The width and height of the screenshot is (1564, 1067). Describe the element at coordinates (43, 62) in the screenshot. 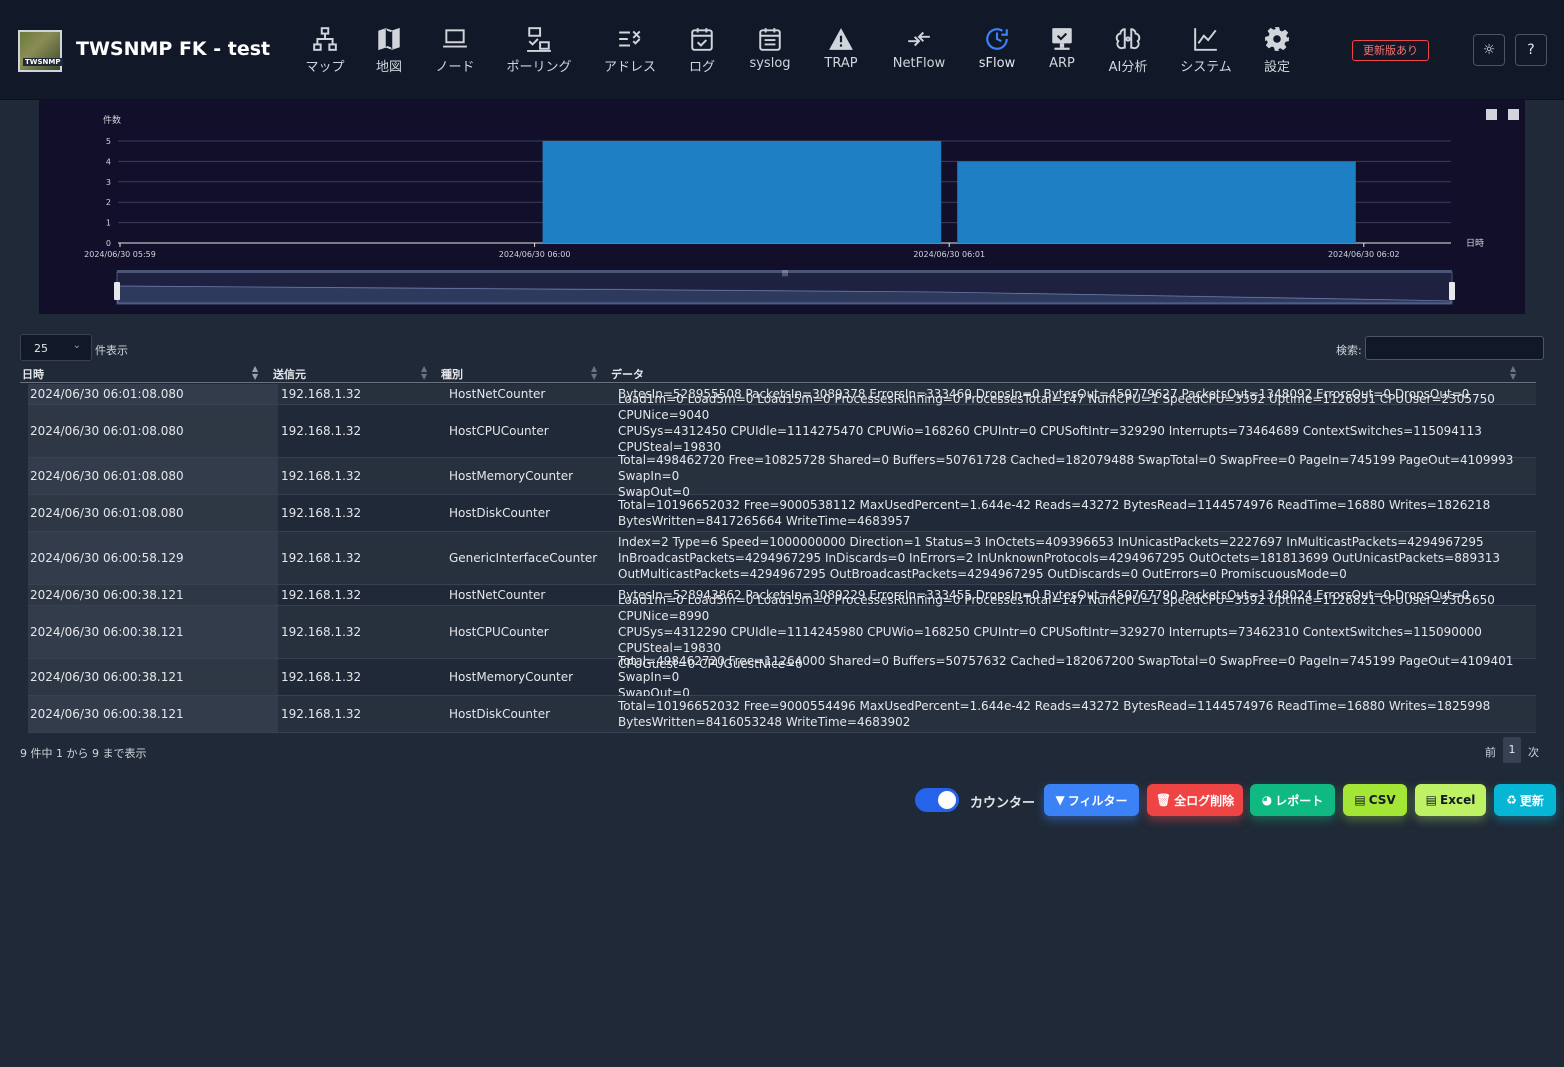

I see `logo-text: TWSNMP` at that location.